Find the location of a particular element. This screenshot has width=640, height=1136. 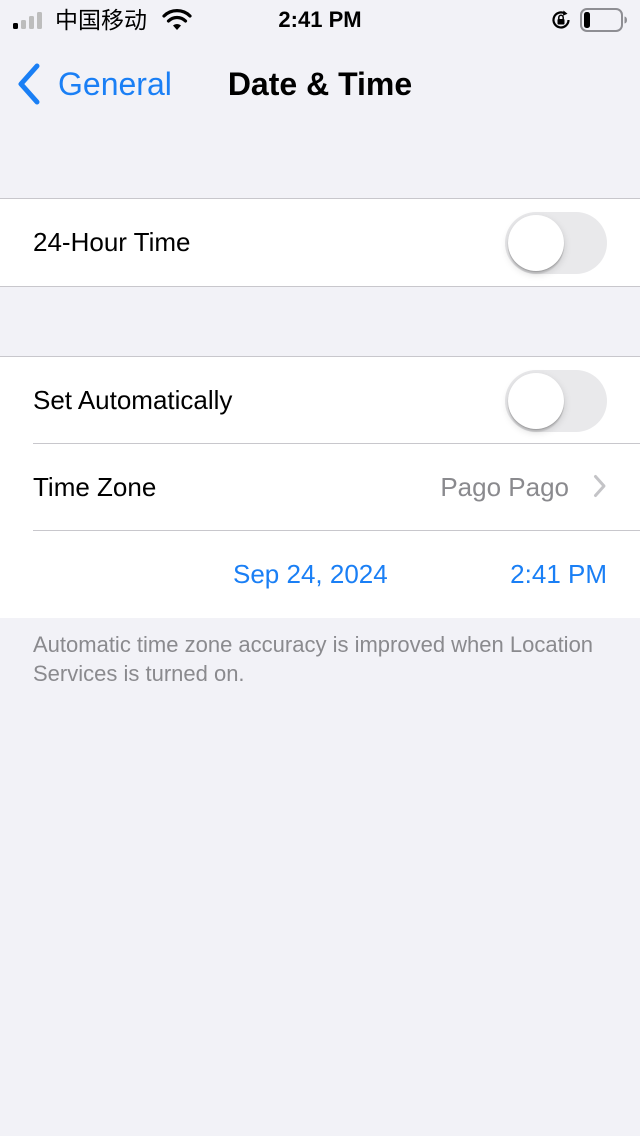

status-clock: 2:41 PM is located at coordinates (320, 19).